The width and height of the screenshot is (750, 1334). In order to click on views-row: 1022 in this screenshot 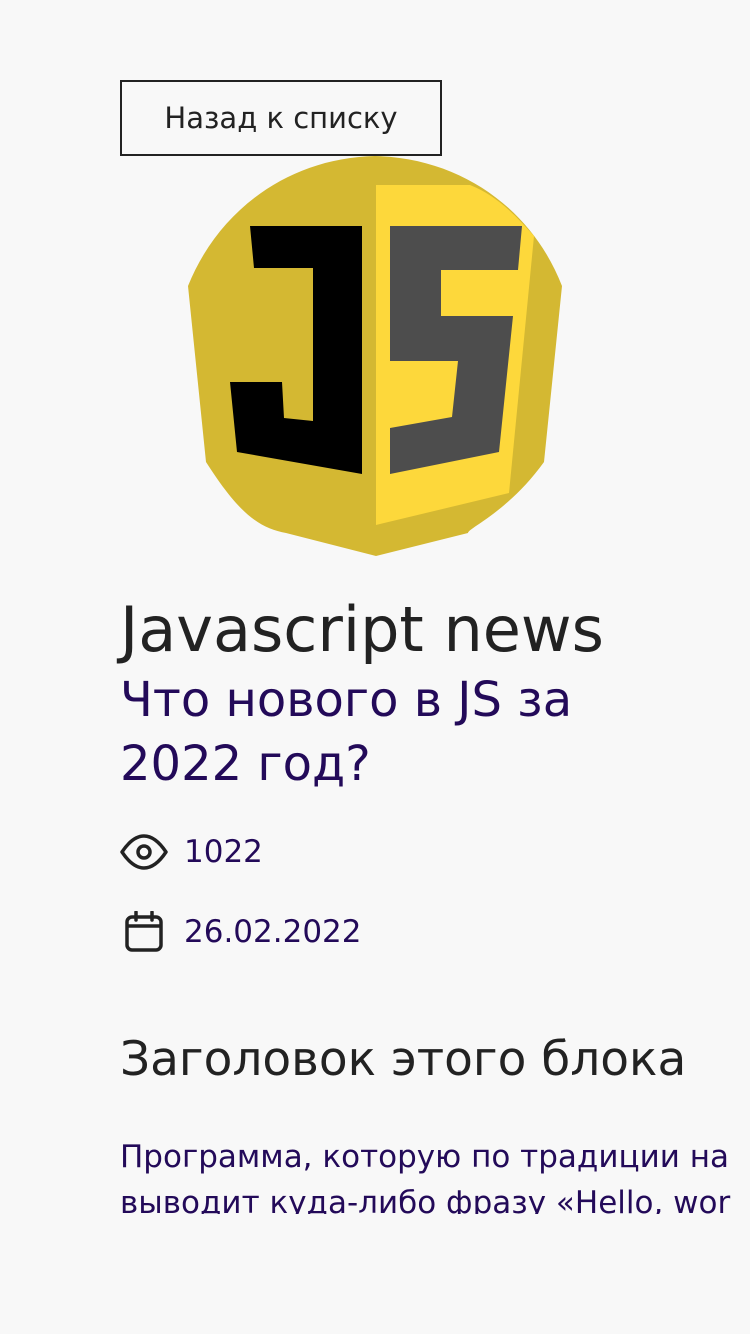, I will do `click(191, 852)`.